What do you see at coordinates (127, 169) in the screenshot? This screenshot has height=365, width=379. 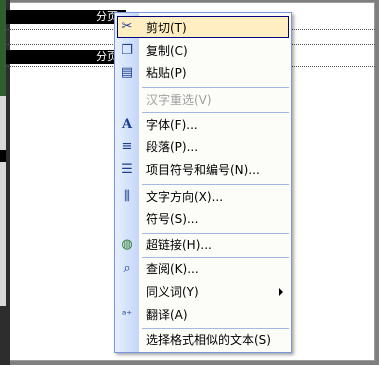 I see `bullets-icon: ☰` at bounding box center [127, 169].